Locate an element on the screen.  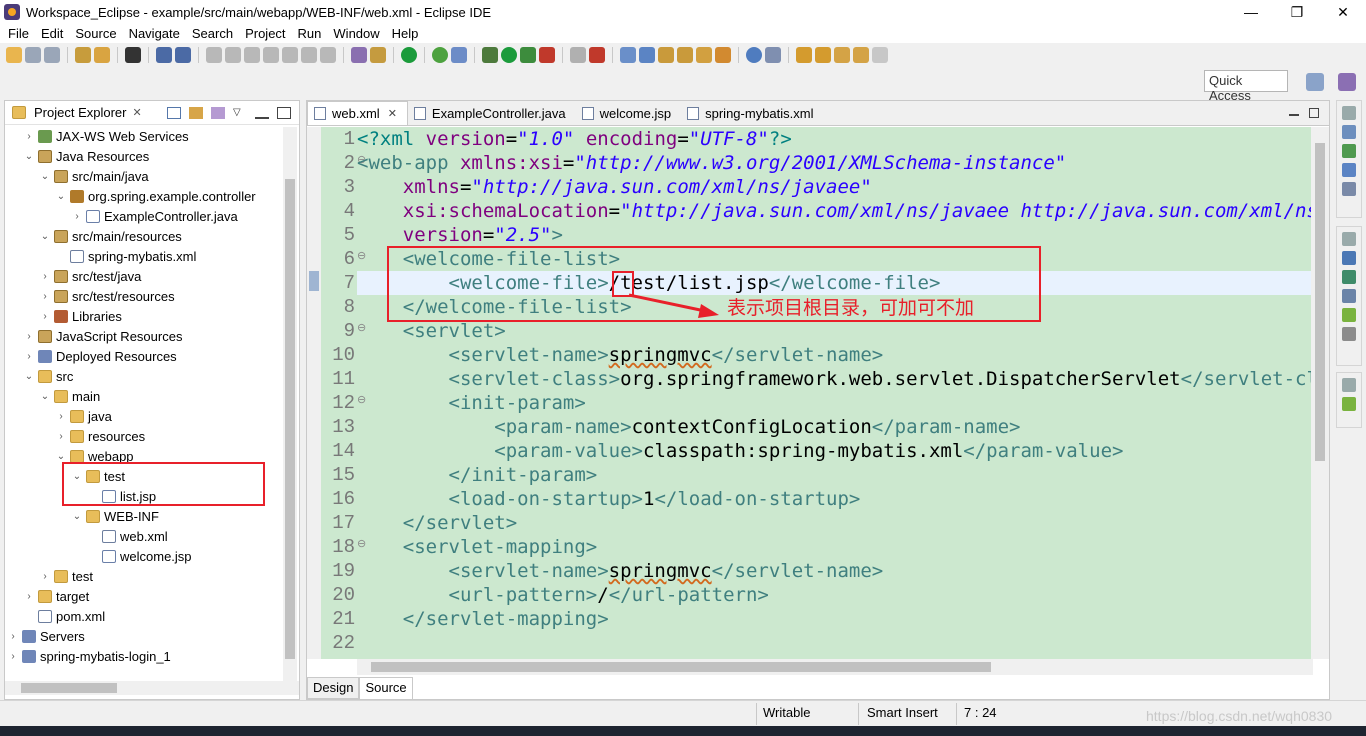
project-explorer-title: Project Explorer is located at coordinates (80, 112).